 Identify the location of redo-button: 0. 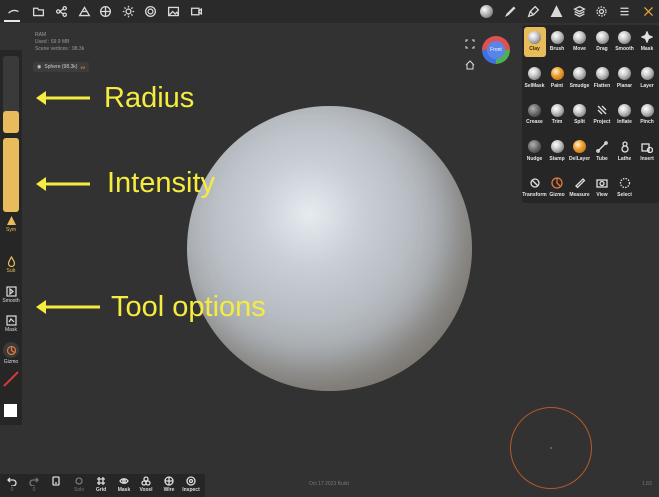
(34, 484).